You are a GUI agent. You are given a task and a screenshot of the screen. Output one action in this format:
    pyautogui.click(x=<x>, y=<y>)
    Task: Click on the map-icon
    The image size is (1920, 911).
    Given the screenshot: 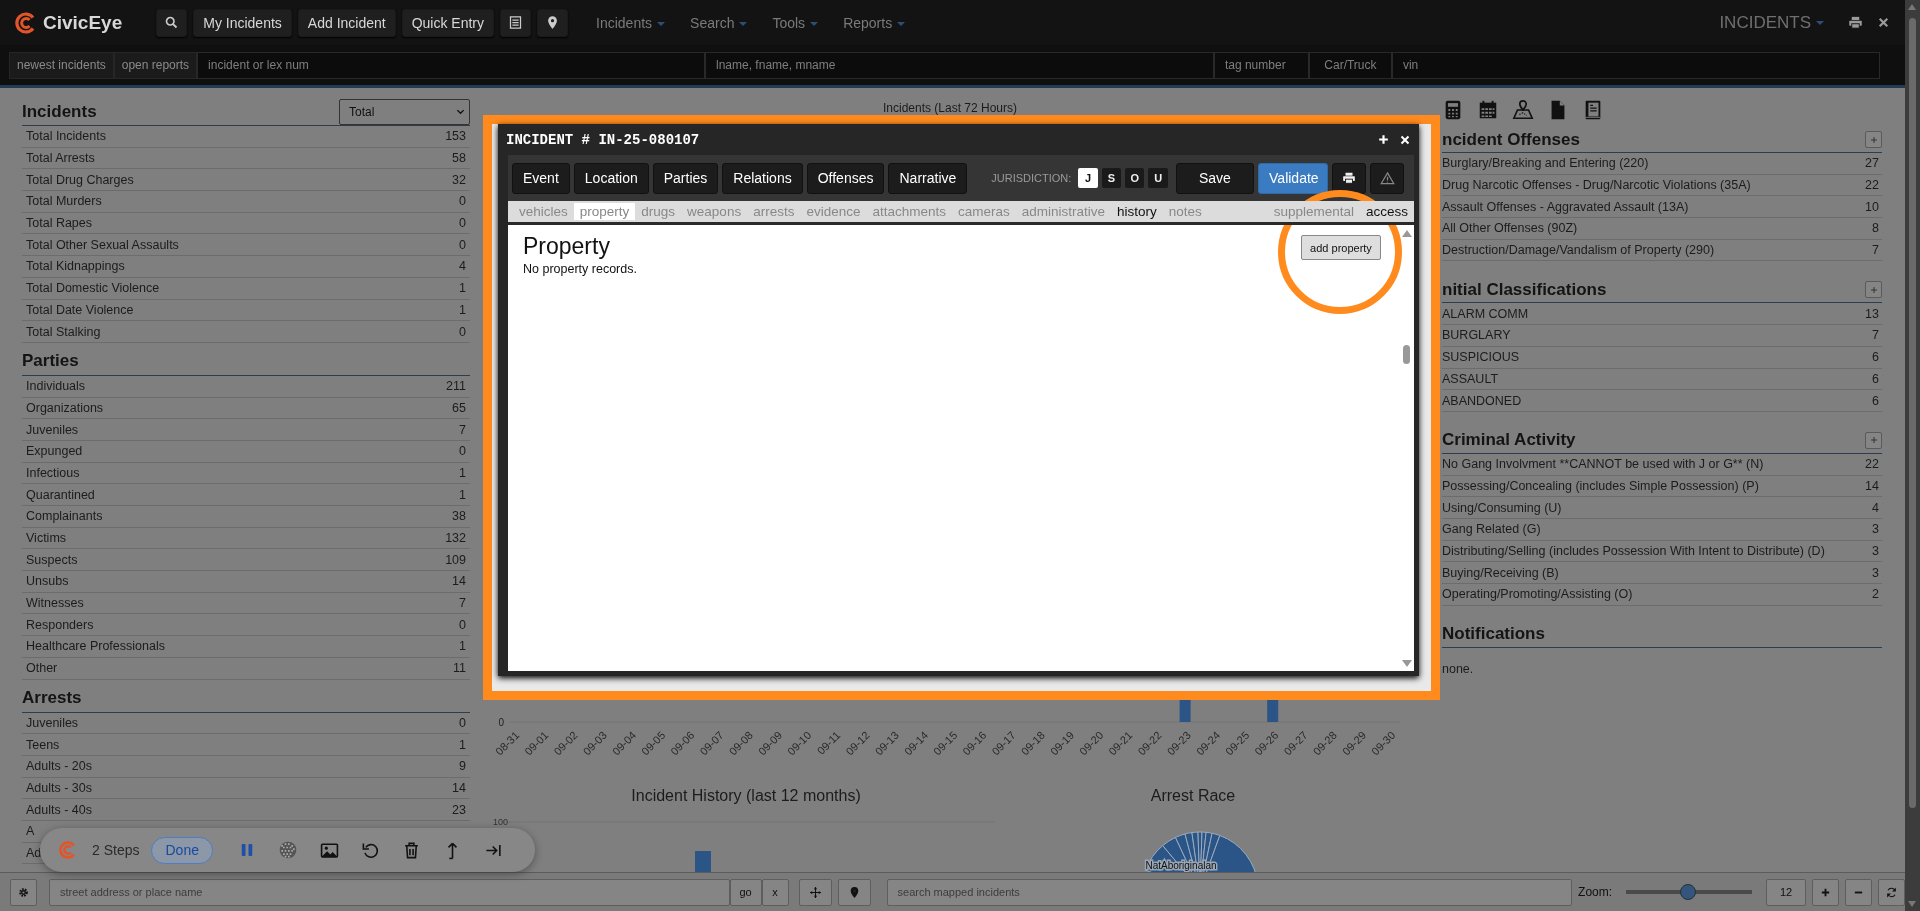 What is the action you would take?
    pyautogui.click(x=1523, y=110)
    